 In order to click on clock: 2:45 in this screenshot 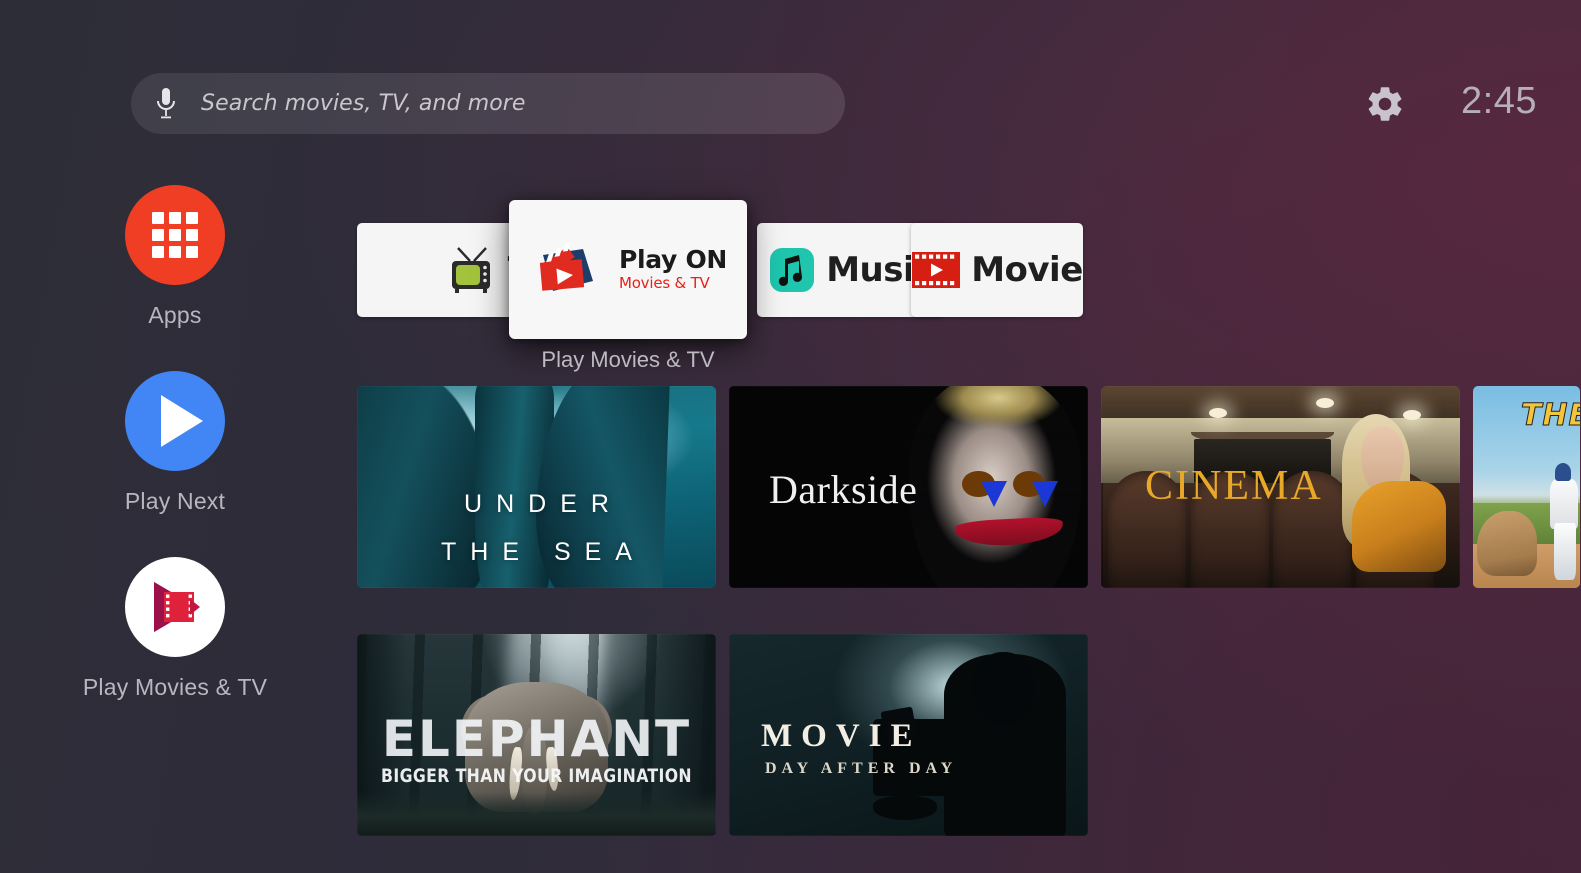, I will do `click(1499, 101)`.